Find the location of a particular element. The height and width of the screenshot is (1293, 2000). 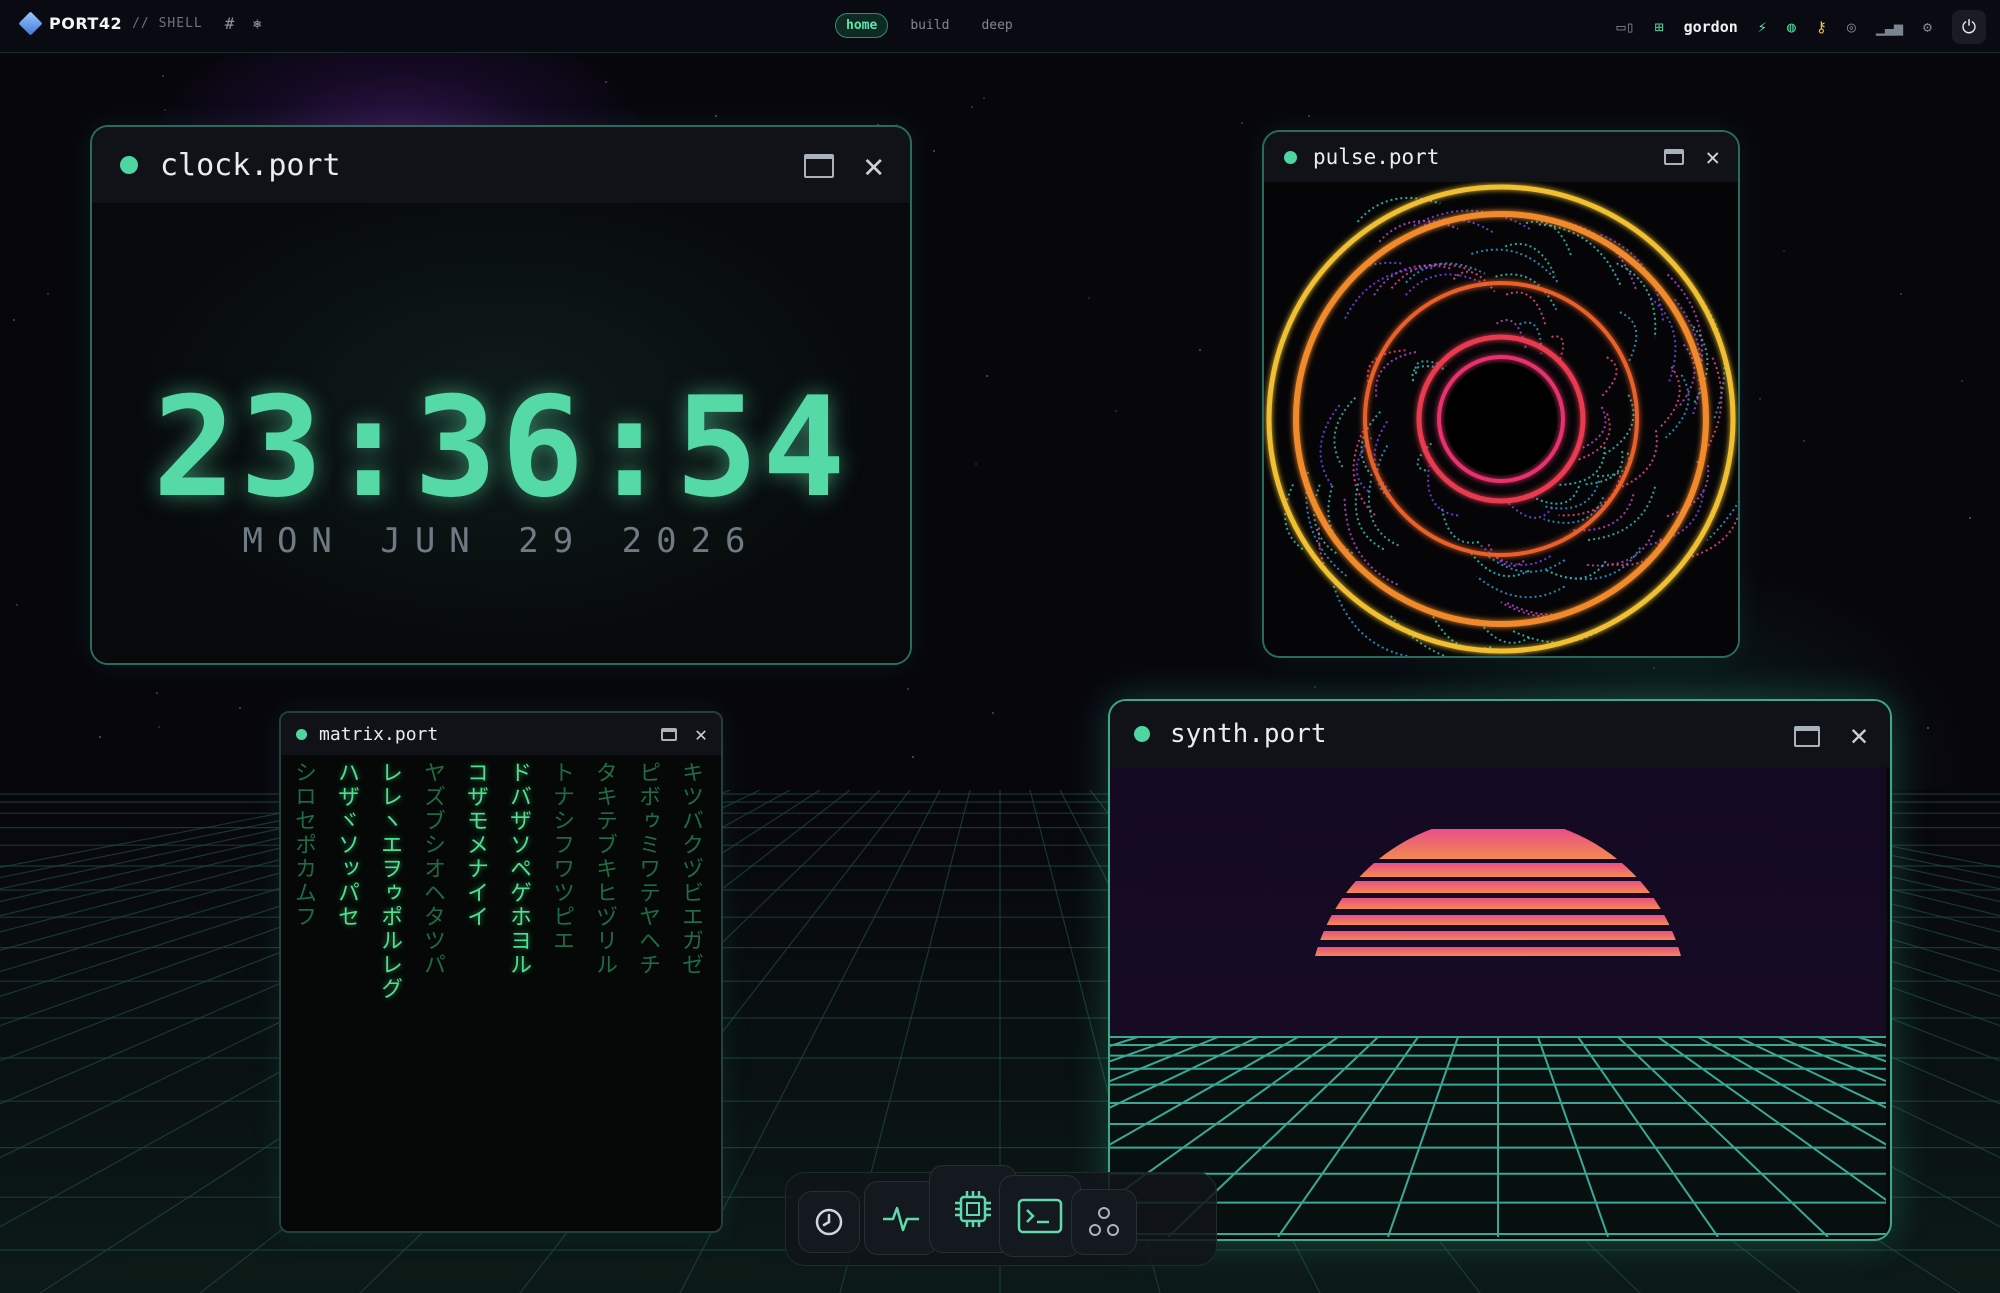

matrix-column: ドバザソペゲホヨル is located at coordinates (518, 869).